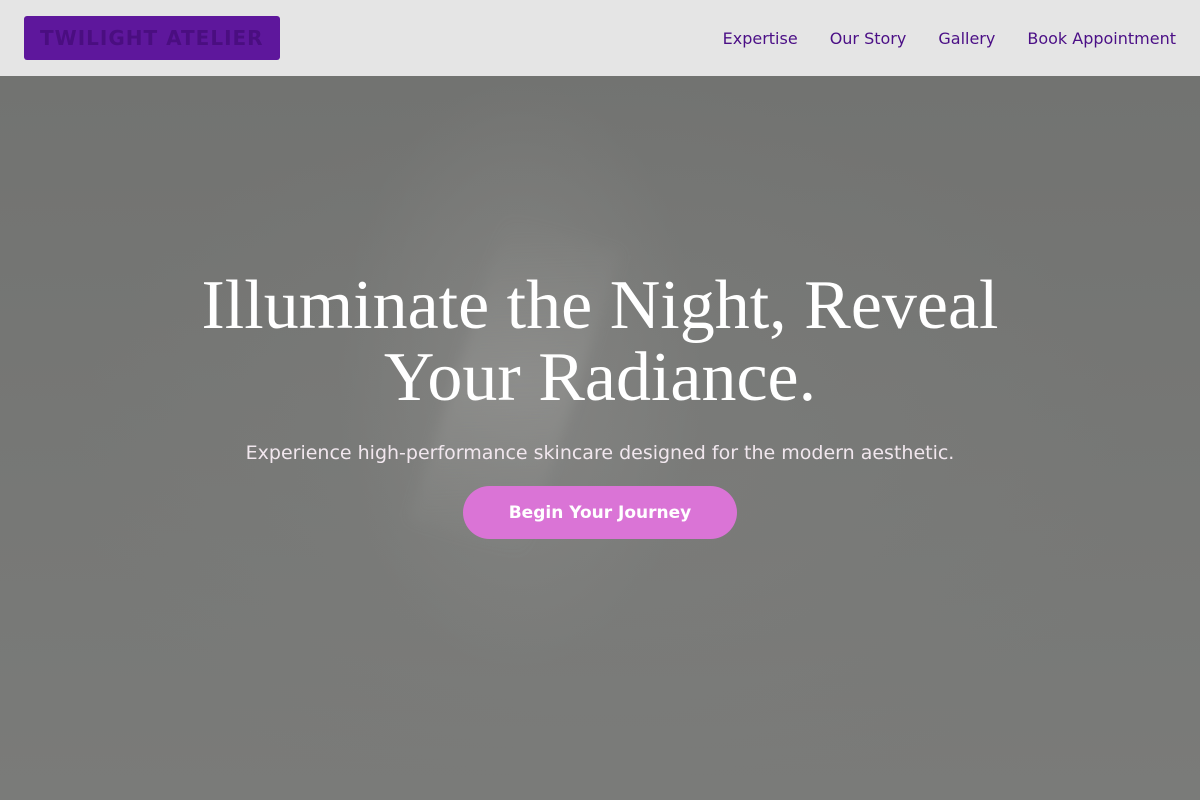 This screenshot has height=800, width=1200. Describe the element at coordinates (600, 377) in the screenshot. I see `hero-title-line-2: Your Radiance.` at that location.